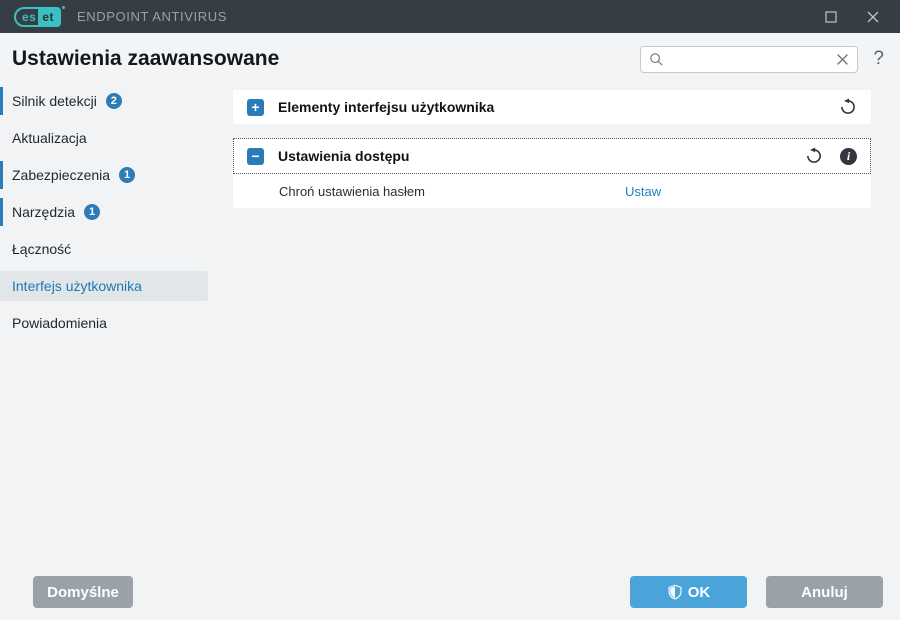 This screenshot has width=900, height=620. I want to click on panel-header-elementy-interfejsu: + Elementy interfejsu użytkownika, so click(552, 107).